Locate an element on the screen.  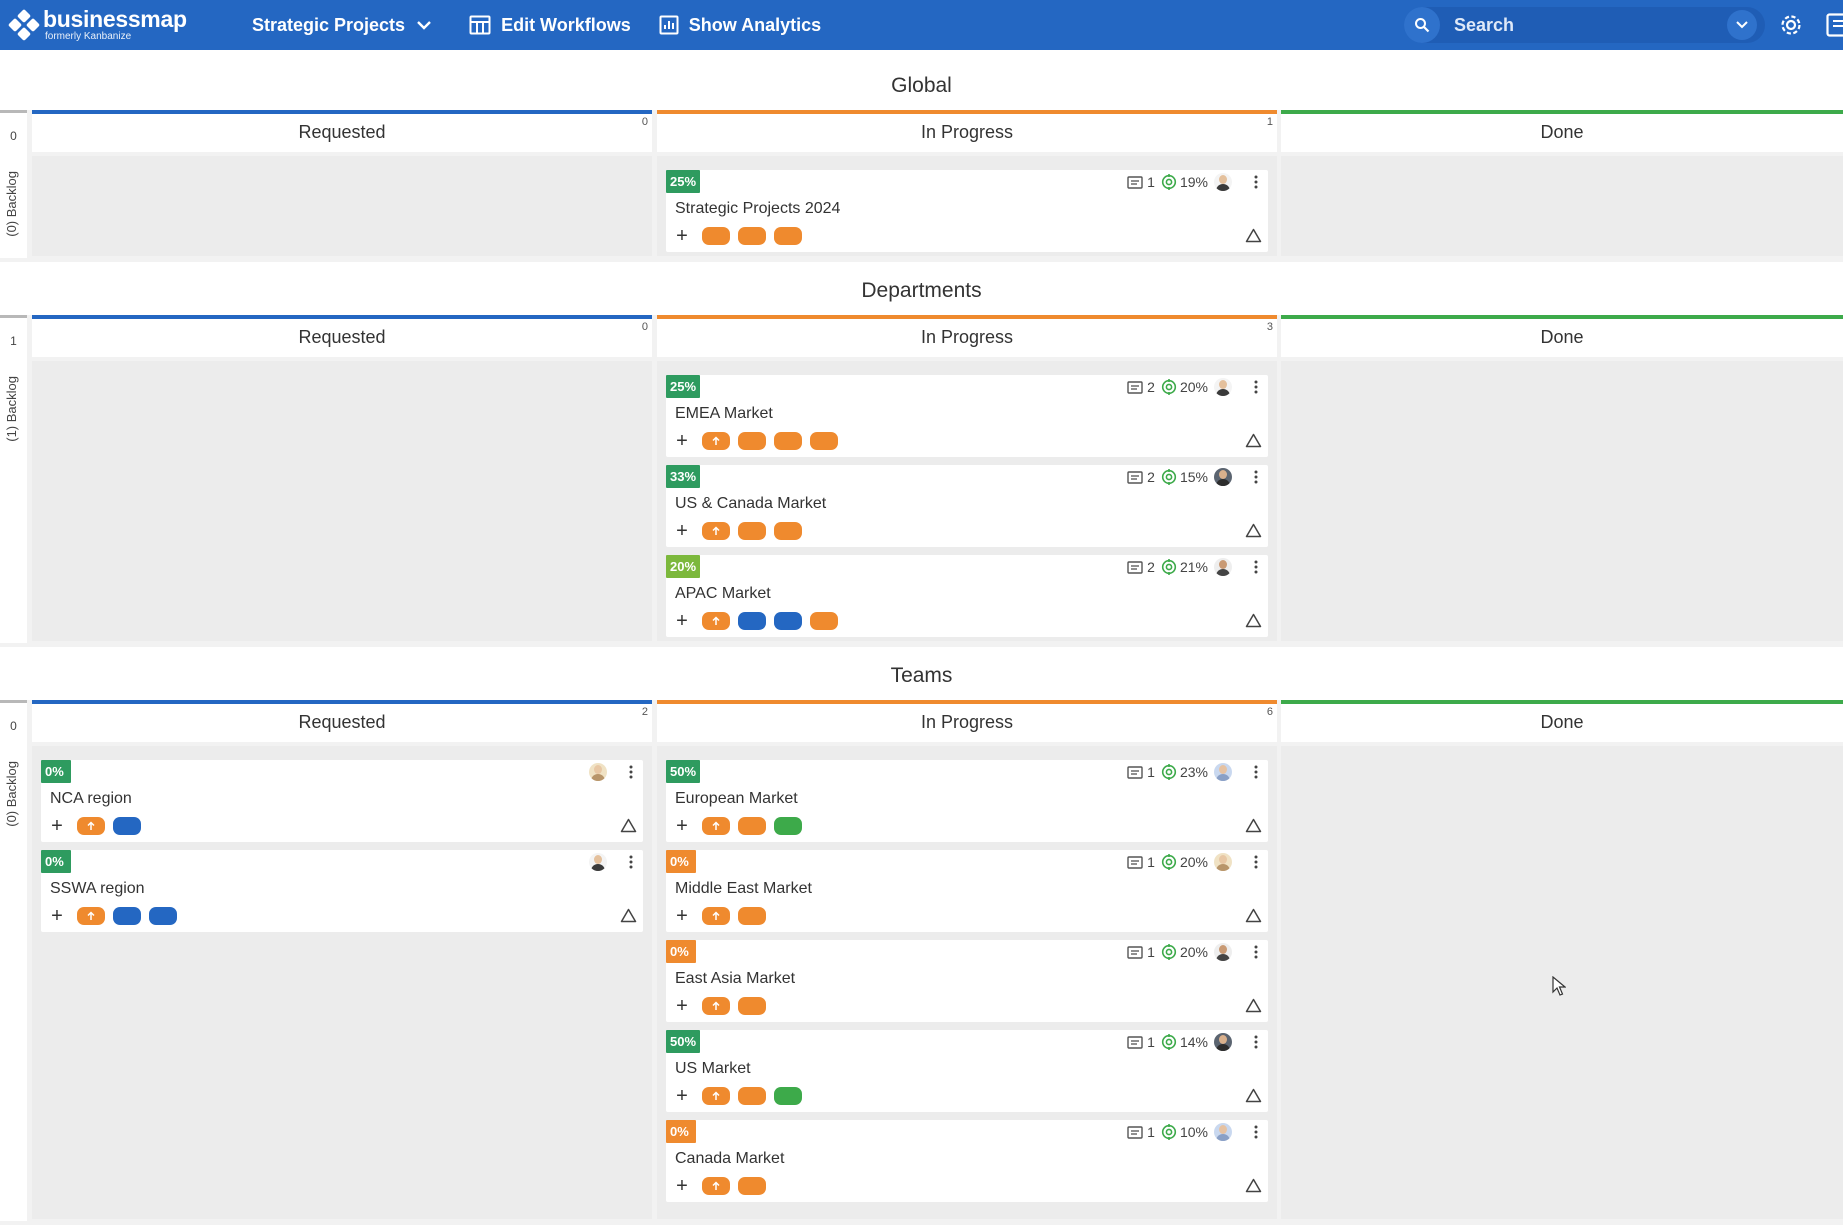
target-indicator: 15% is located at coordinates (1184, 477).